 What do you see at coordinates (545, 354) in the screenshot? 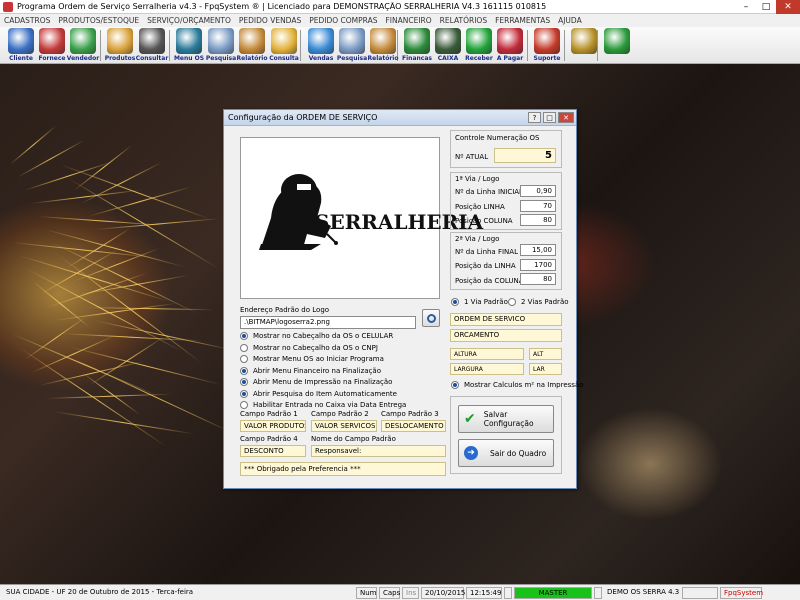
I see `altura-abbr-input: ALT` at bounding box center [545, 354].